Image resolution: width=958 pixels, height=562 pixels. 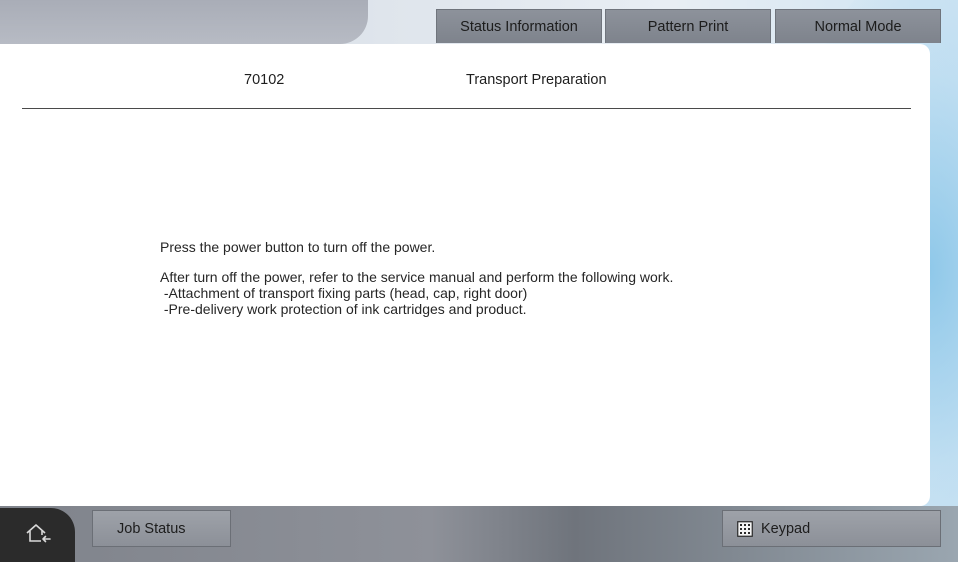 I want to click on home-back-icon, so click(x=38, y=535).